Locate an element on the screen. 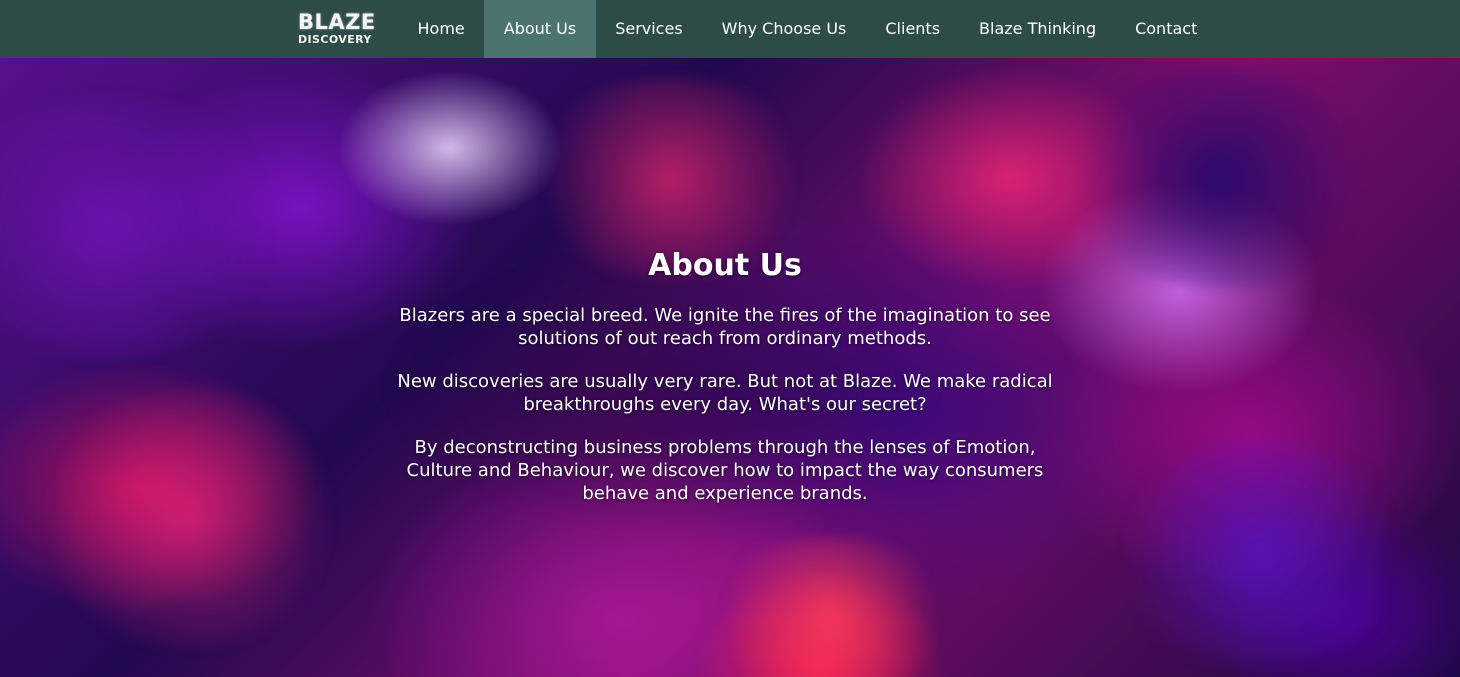 The image size is (1460, 677). blaze-discovery-logo: BLAZE DISCOVERY is located at coordinates (342, 29).